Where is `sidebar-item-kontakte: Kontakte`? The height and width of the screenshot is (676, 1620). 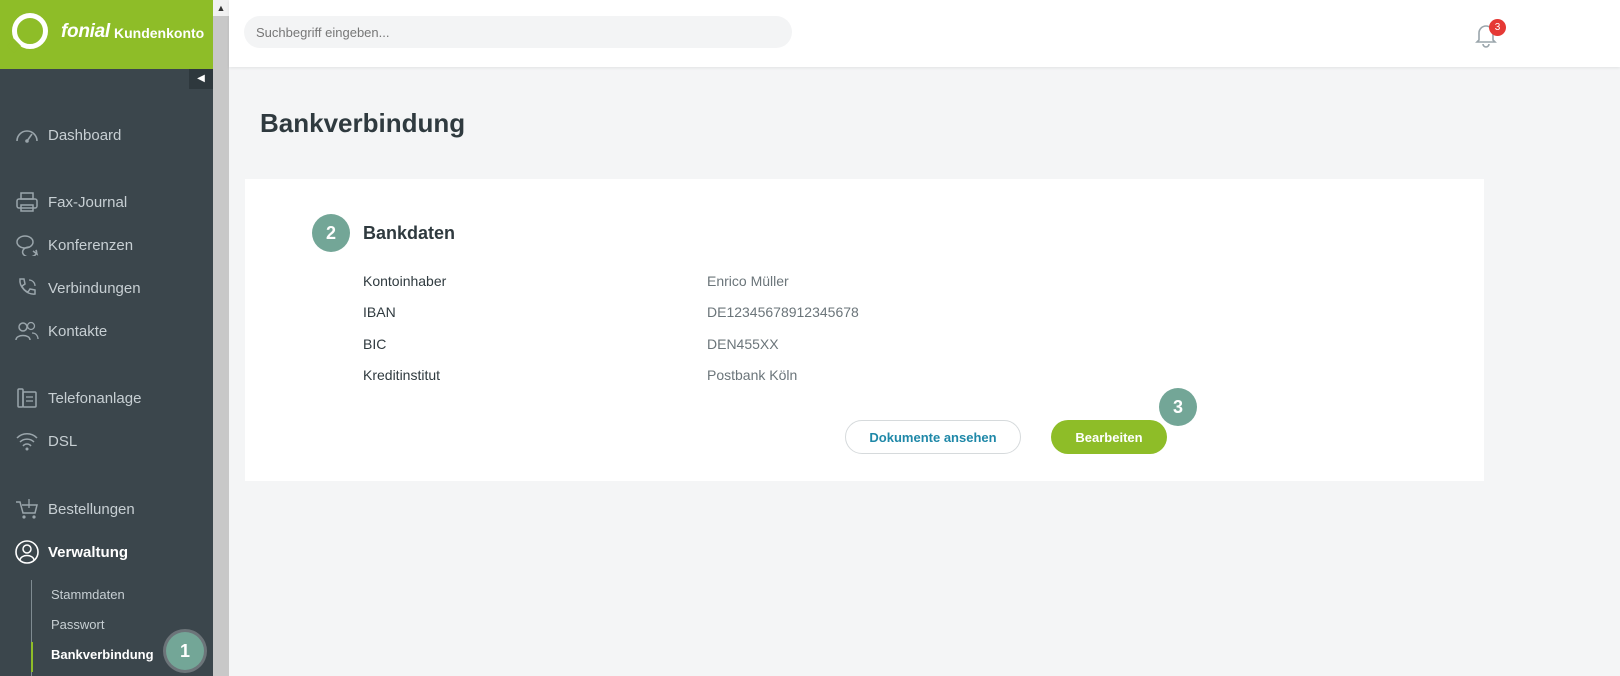 sidebar-item-kontakte: Kontakte is located at coordinates (106, 331).